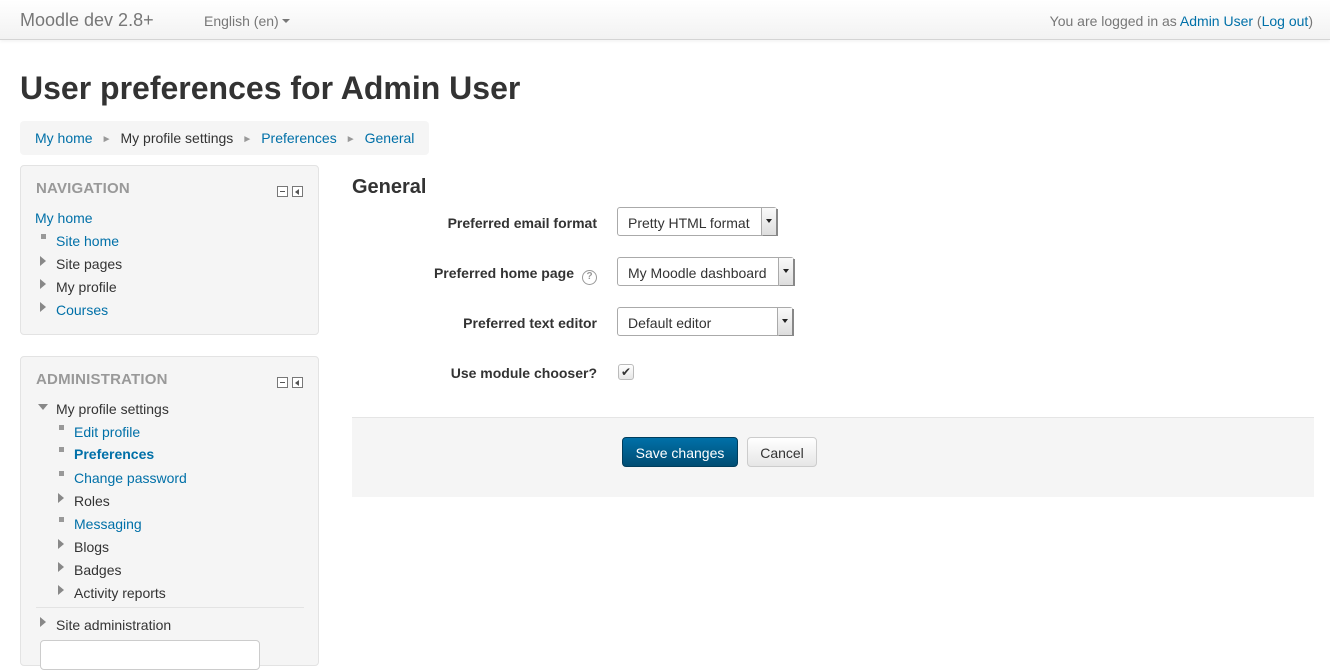 The height and width of the screenshot is (670, 1330). I want to click on admin-activity-reports: Activity reports, so click(120, 593).